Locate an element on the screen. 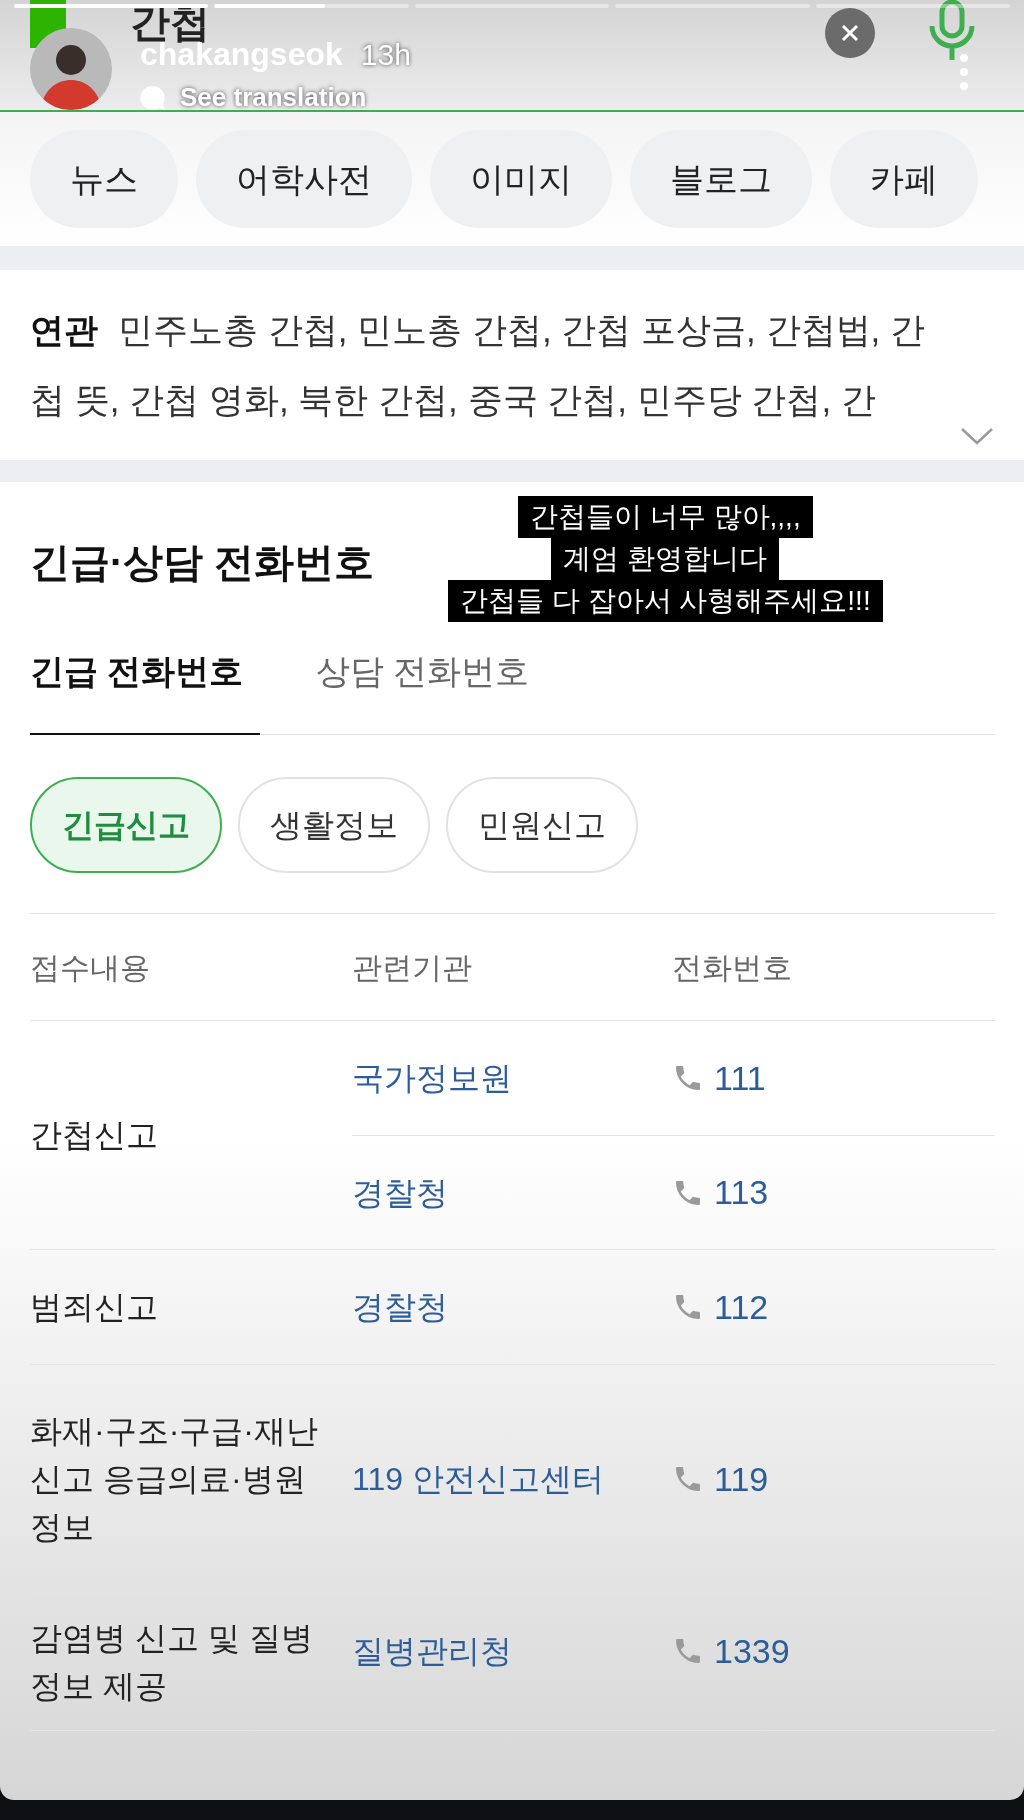  table-cell-text: 범죄신고 is located at coordinates (94, 1307).